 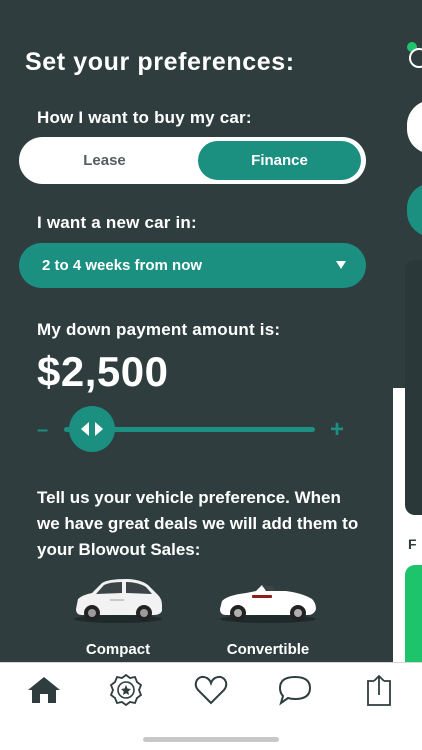 I want to click on convertible-label: Convertible, so click(x=268, y=649).